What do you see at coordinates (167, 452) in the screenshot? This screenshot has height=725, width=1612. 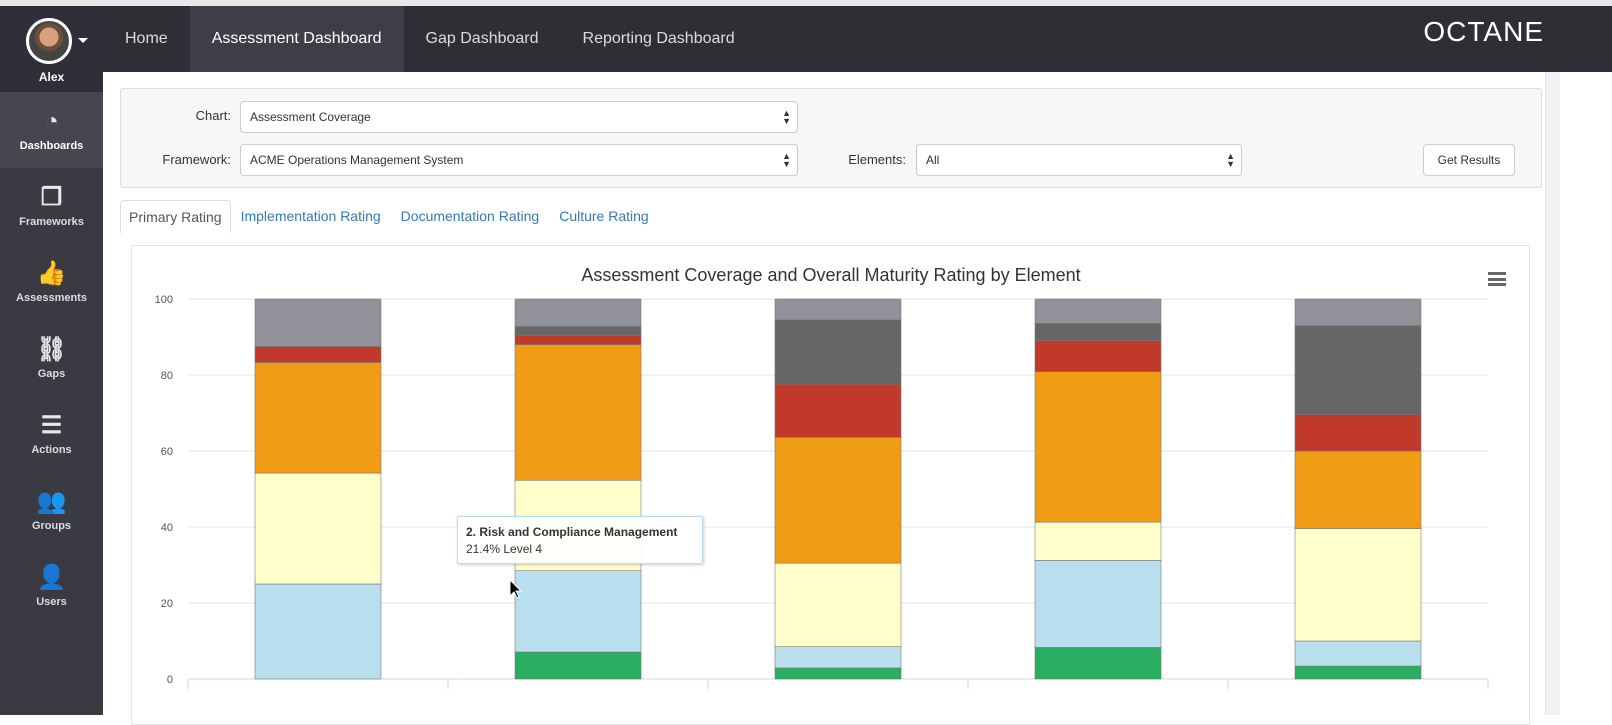 I see `y-tick-label: 60` at bounding box center [167, 452].